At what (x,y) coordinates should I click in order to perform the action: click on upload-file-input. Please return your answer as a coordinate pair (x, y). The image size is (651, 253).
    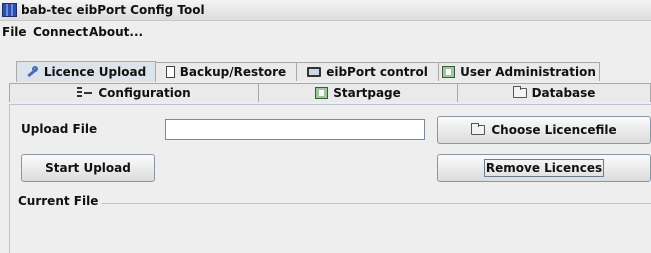
    Looking at the image, I should click on (295, 129).